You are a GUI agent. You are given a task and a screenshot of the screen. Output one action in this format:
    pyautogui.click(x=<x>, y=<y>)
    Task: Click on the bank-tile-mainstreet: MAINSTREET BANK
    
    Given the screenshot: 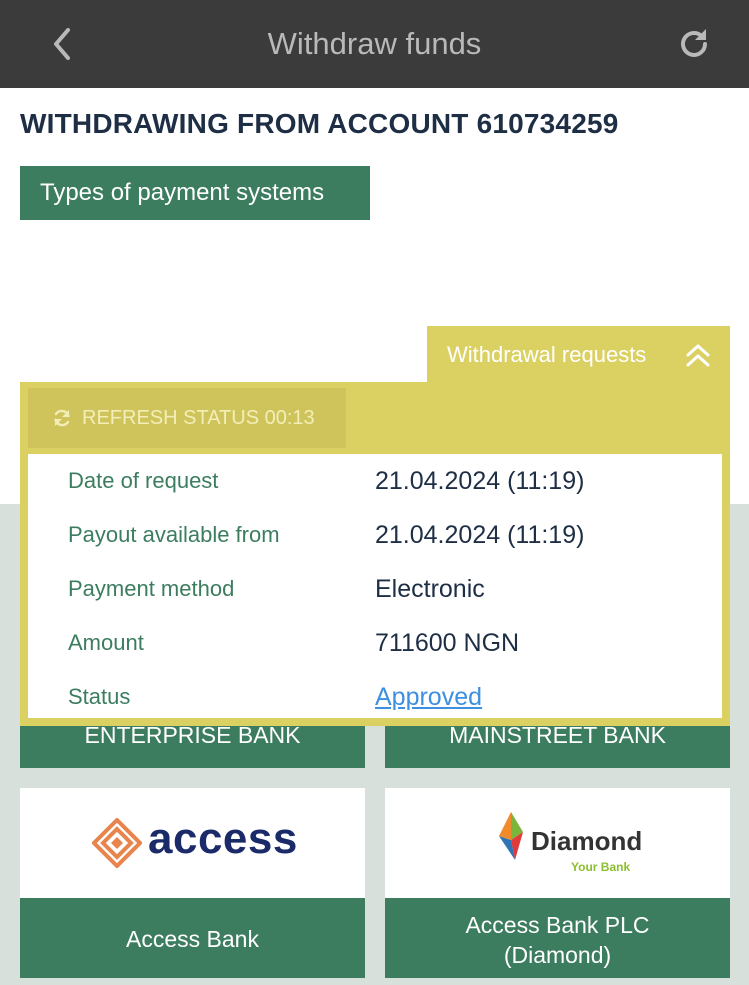 What is the action you would take?
    pyautogui.click(x=557, y=745)
    